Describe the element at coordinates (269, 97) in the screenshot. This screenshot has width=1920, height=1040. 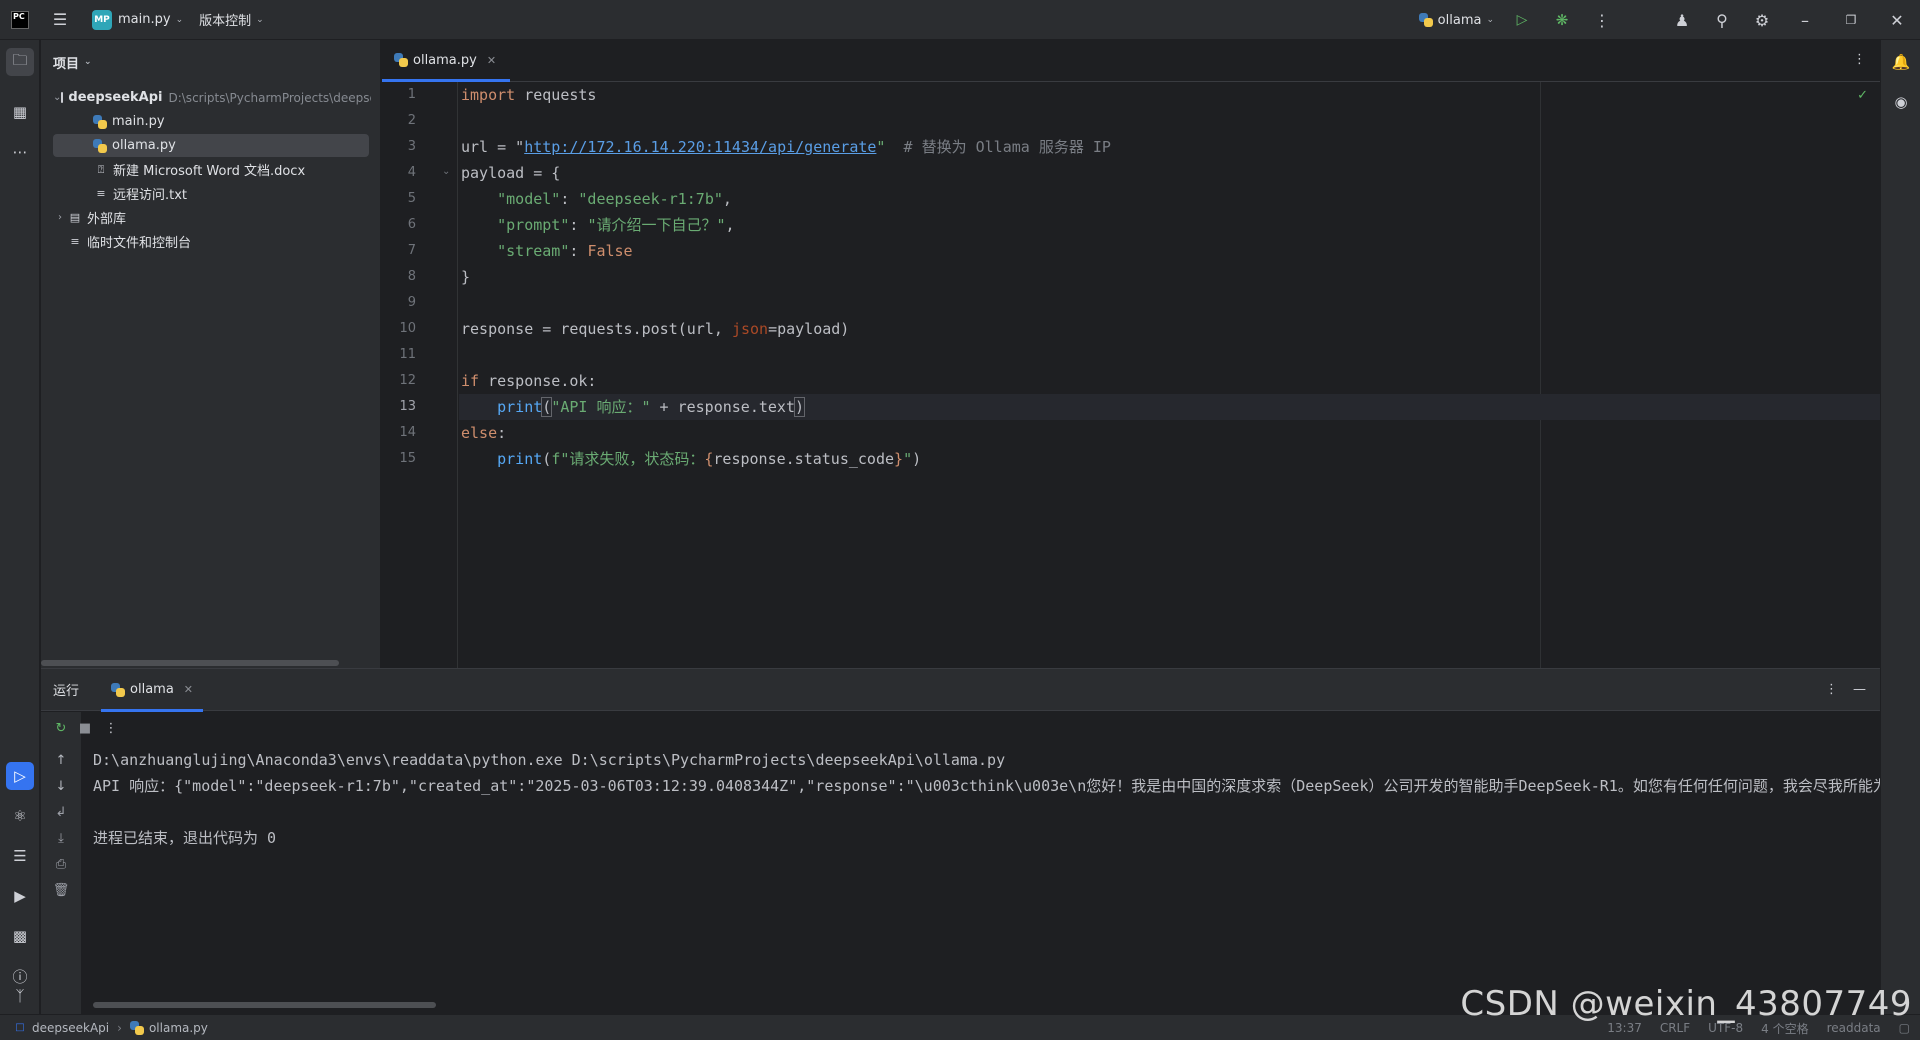
I see `root-folder-path: D:\scripts\PycharmProjects\deepseekApi` at that location.